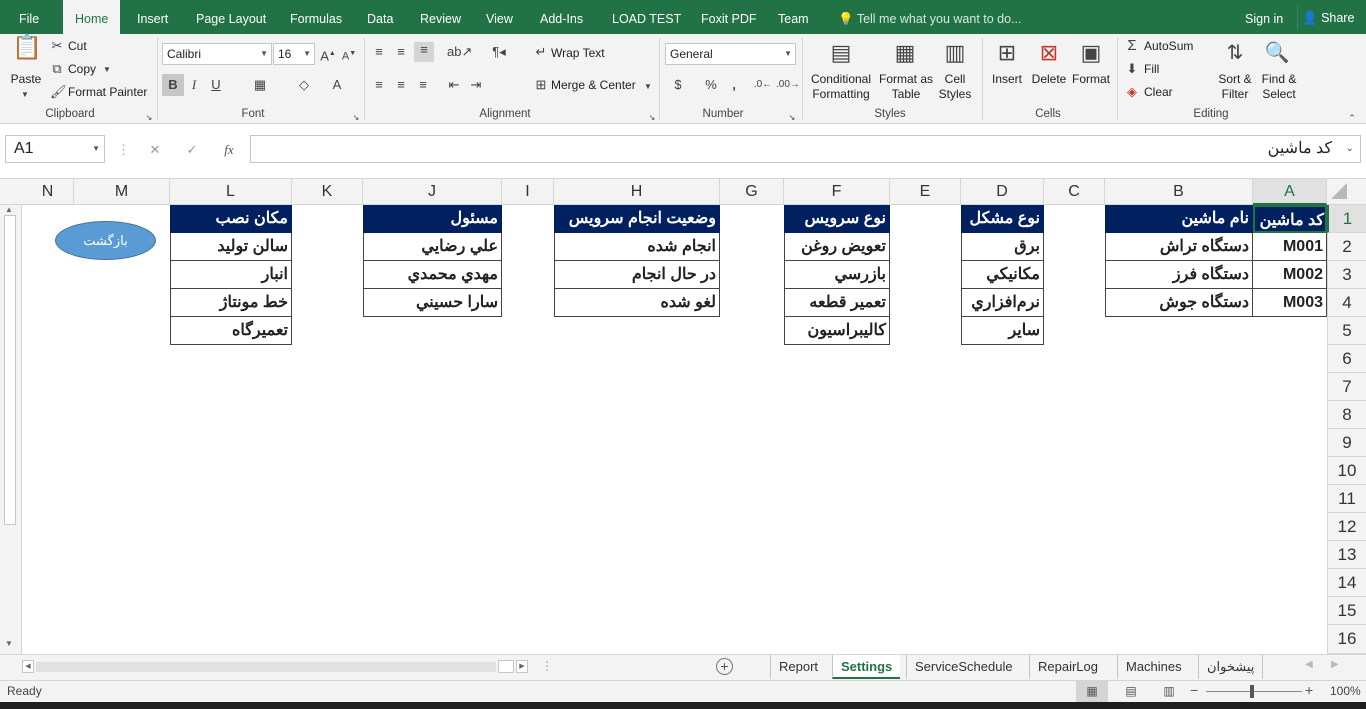  Describe the element at coordinates (231, 247) in the screenshot. I see `cell-l2: سالن توليد` at that location.